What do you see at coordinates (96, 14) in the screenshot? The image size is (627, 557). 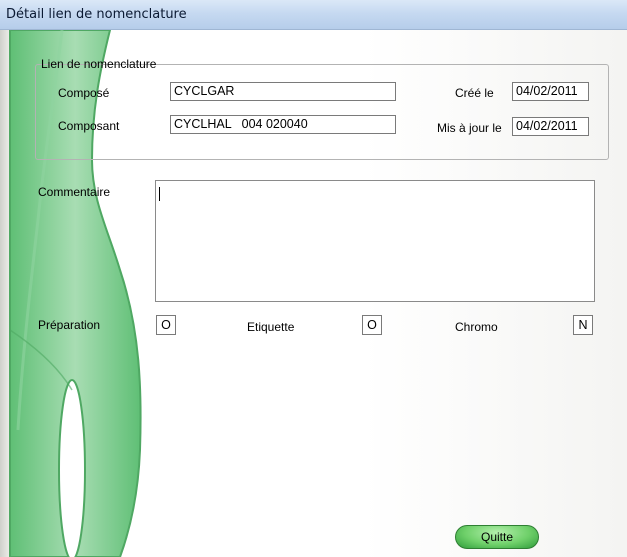 I see `window-title: Détail lien de nomenclature` at bounding box center [96, 14].